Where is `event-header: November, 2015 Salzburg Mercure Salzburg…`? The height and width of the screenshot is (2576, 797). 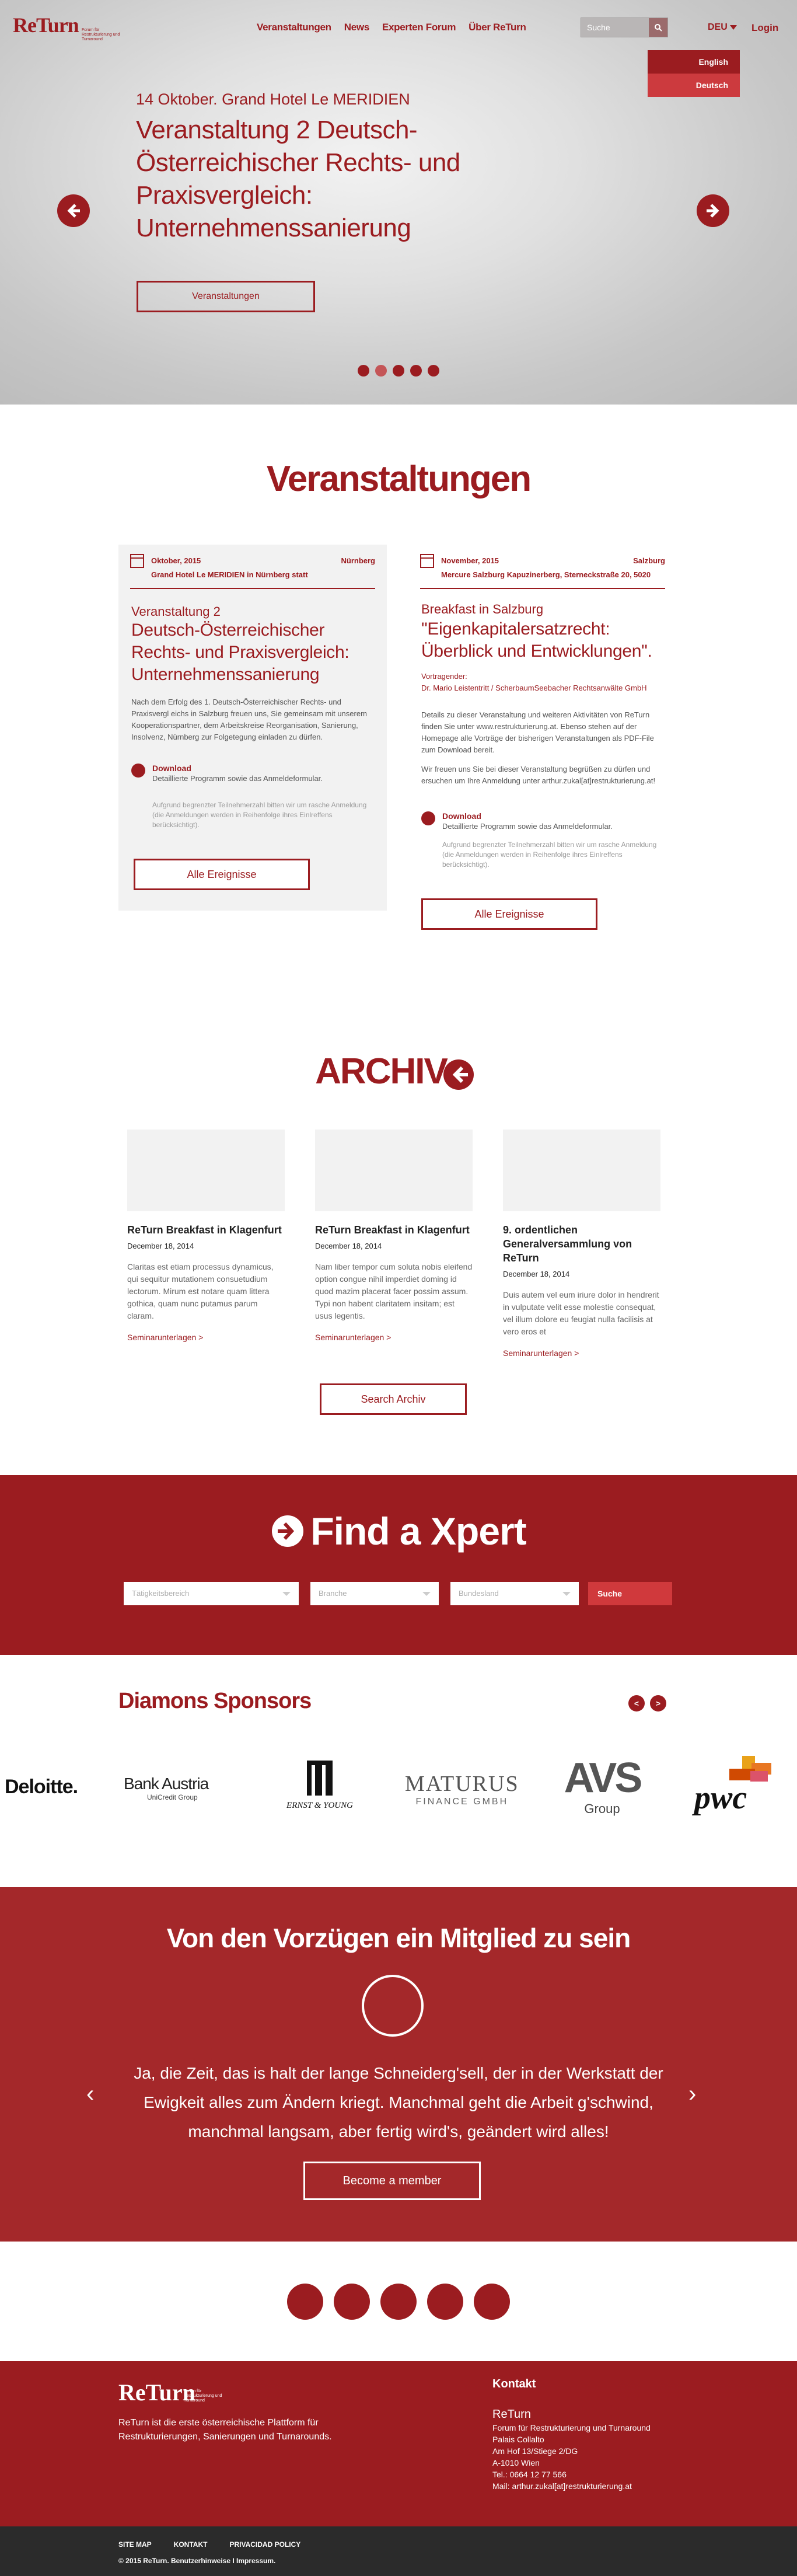
event-header: November, 2015 Salzburg Mercure Salzburg… is located at coordinates (542, 572).